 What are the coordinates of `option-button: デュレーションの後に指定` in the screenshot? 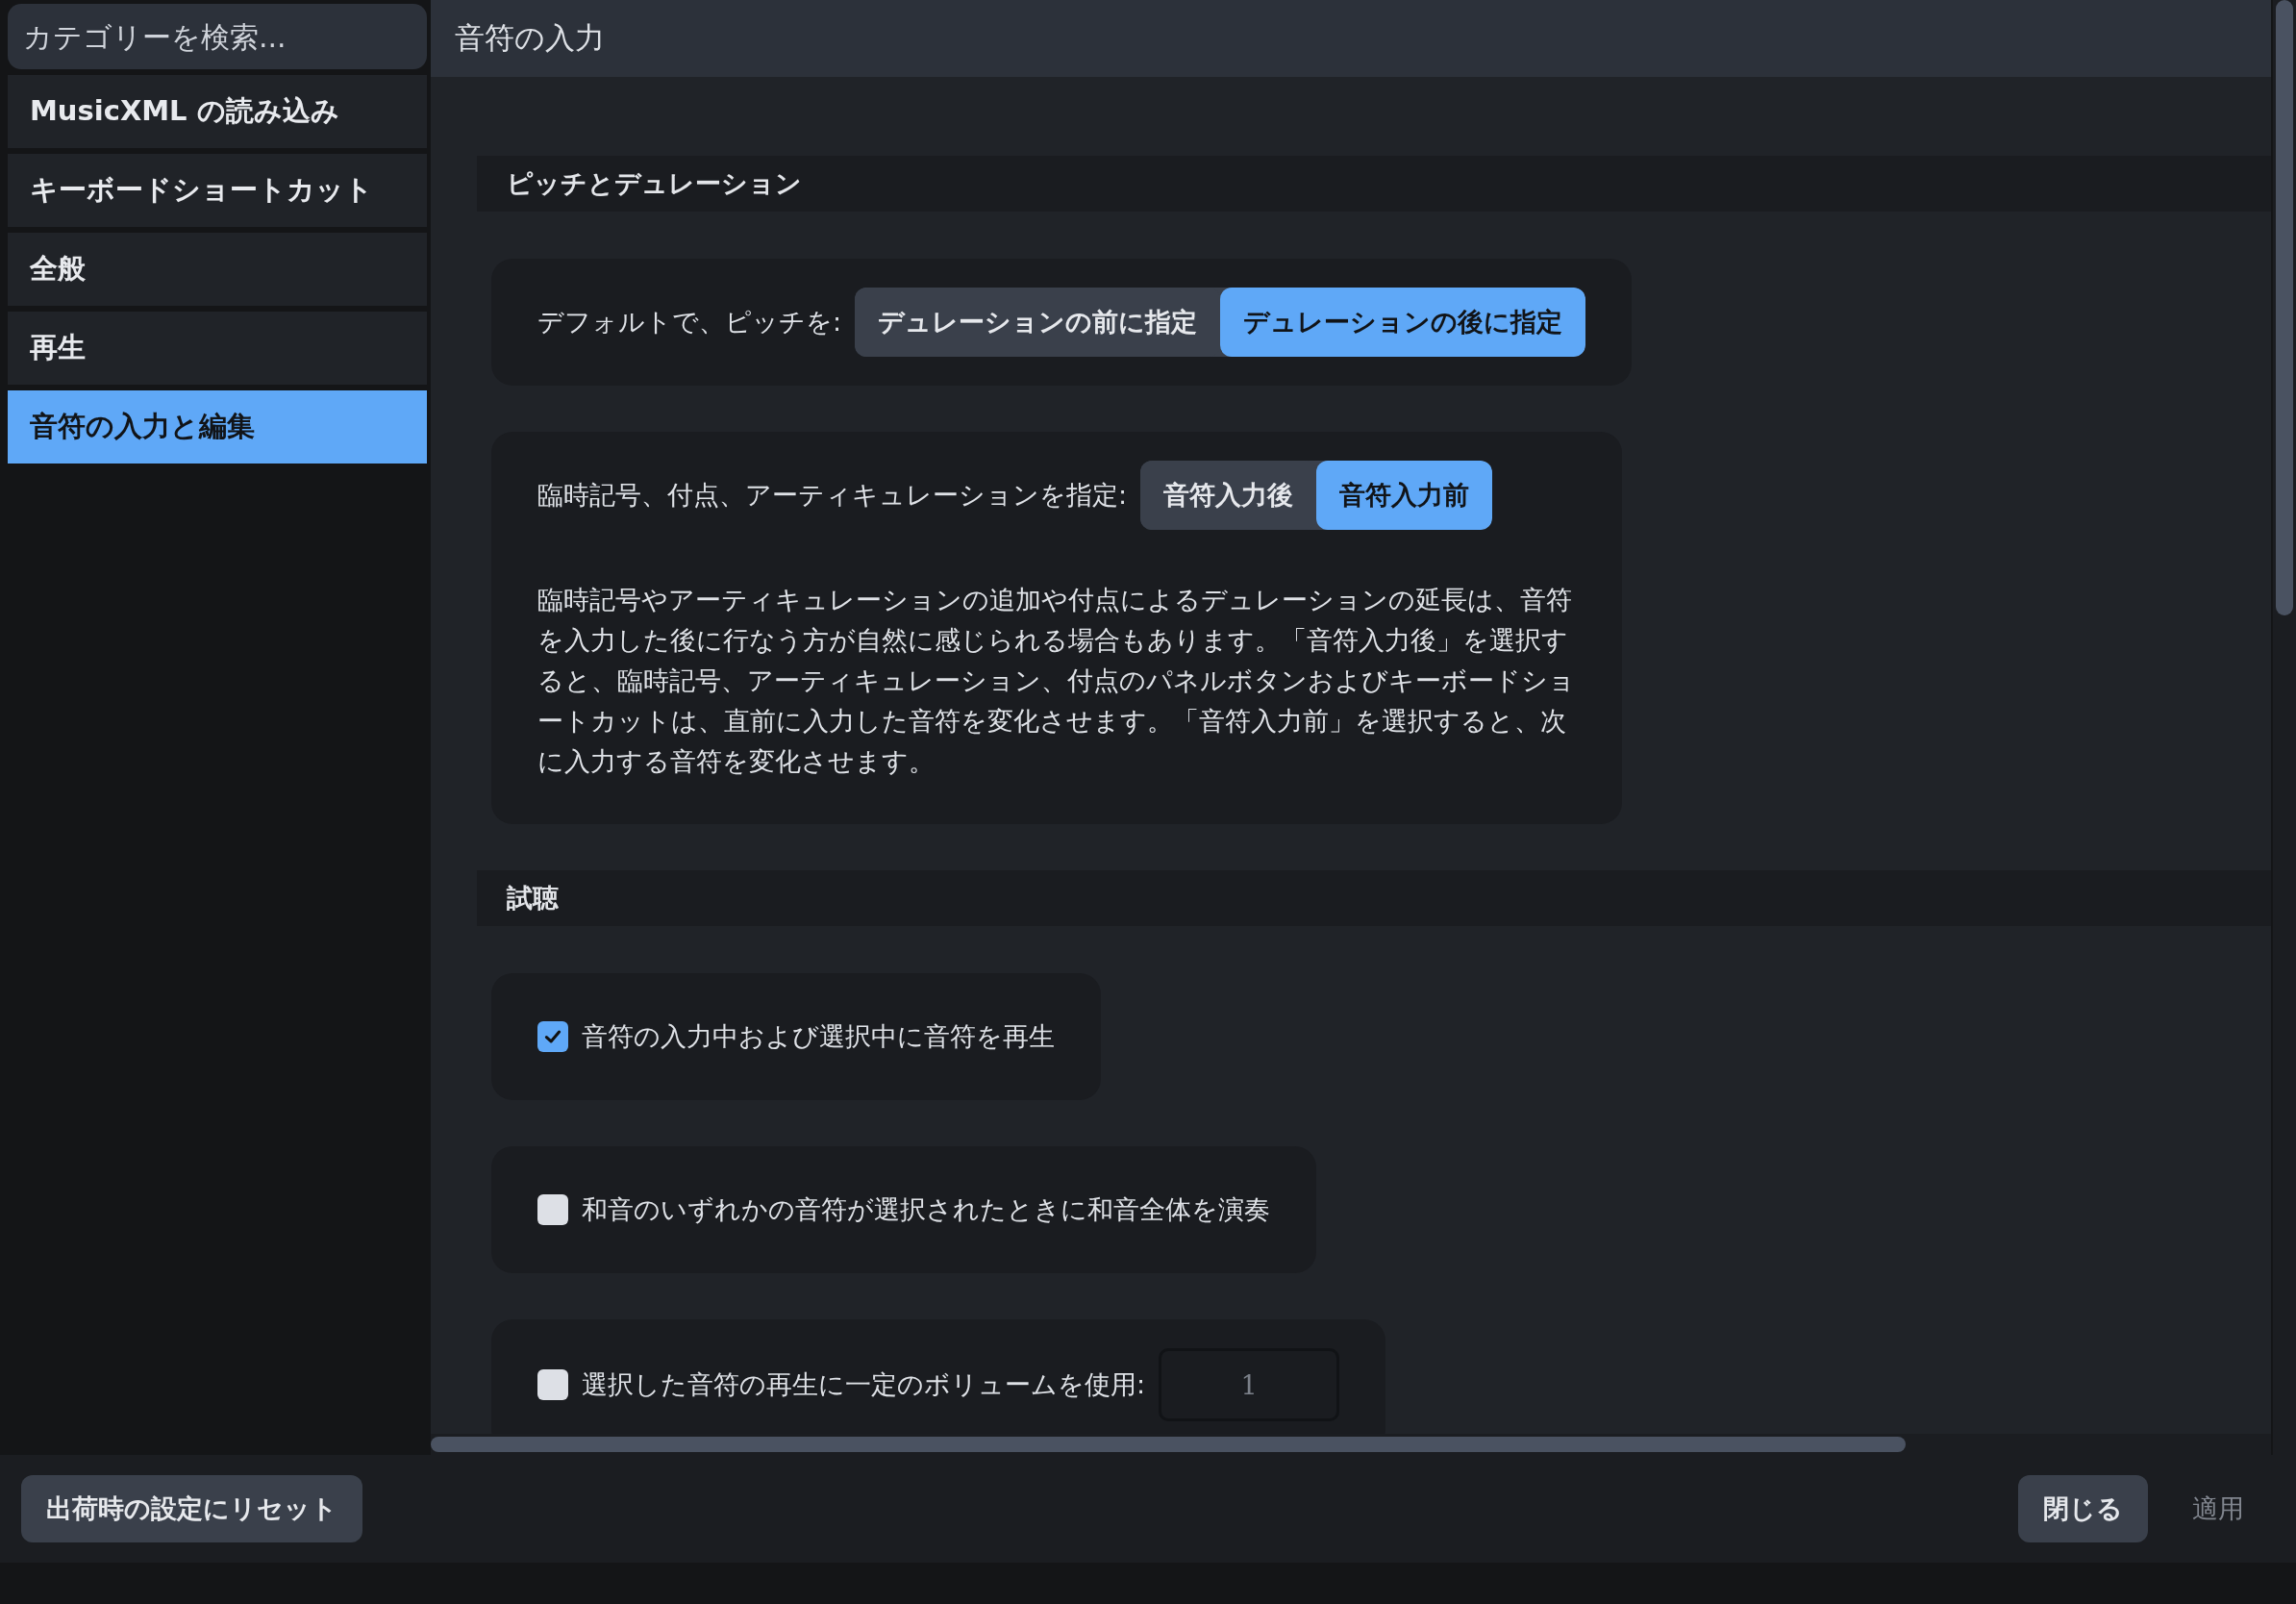 It's located at (1403, 322).